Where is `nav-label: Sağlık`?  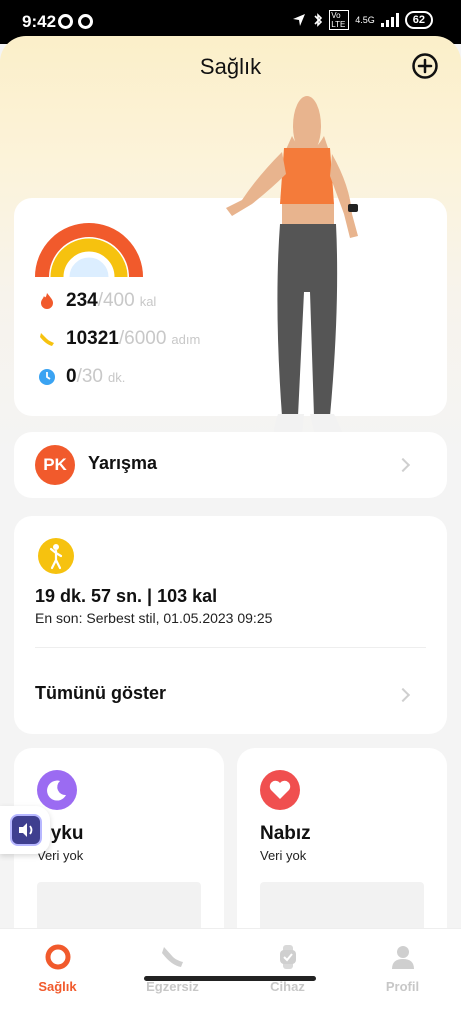
nav-label: Sağlık is located at coordinates (57, 986).